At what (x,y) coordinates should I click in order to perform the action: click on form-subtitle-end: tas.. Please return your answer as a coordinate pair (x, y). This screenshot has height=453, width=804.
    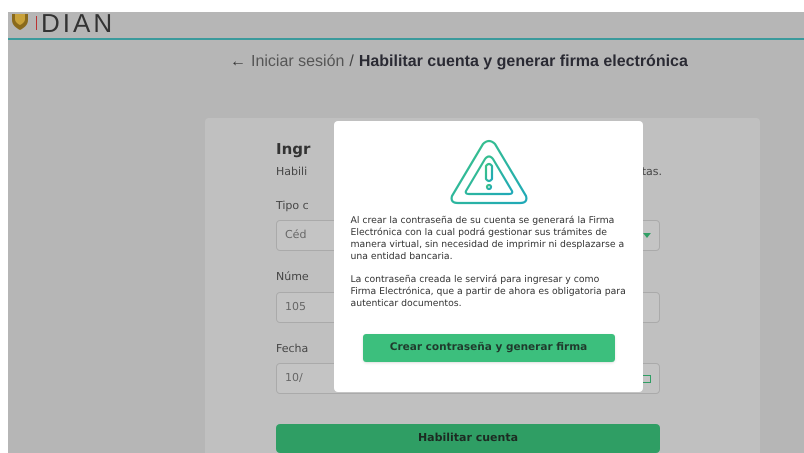
    Looking at the image, I should click on (652, 172).